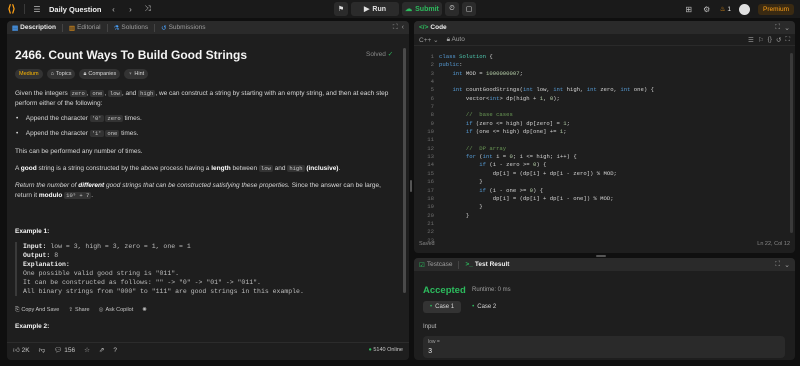 The height and width of the screenshot is (366, 800). Describe the element at coordinates (131, 55) in the screenshot. I see `problem-title: 2466. Count Ways To Build Good Strings` at that location.